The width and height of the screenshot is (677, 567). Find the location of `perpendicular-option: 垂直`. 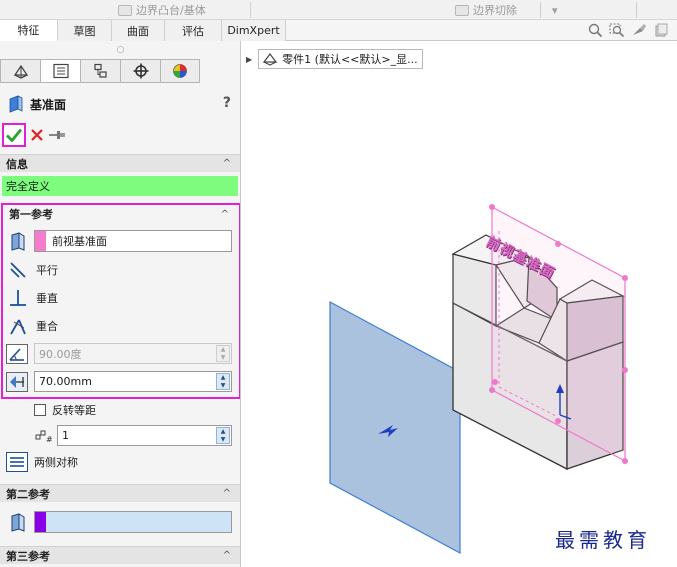

perpendicular-option: 垂直 is located at coordinates (32, 298).